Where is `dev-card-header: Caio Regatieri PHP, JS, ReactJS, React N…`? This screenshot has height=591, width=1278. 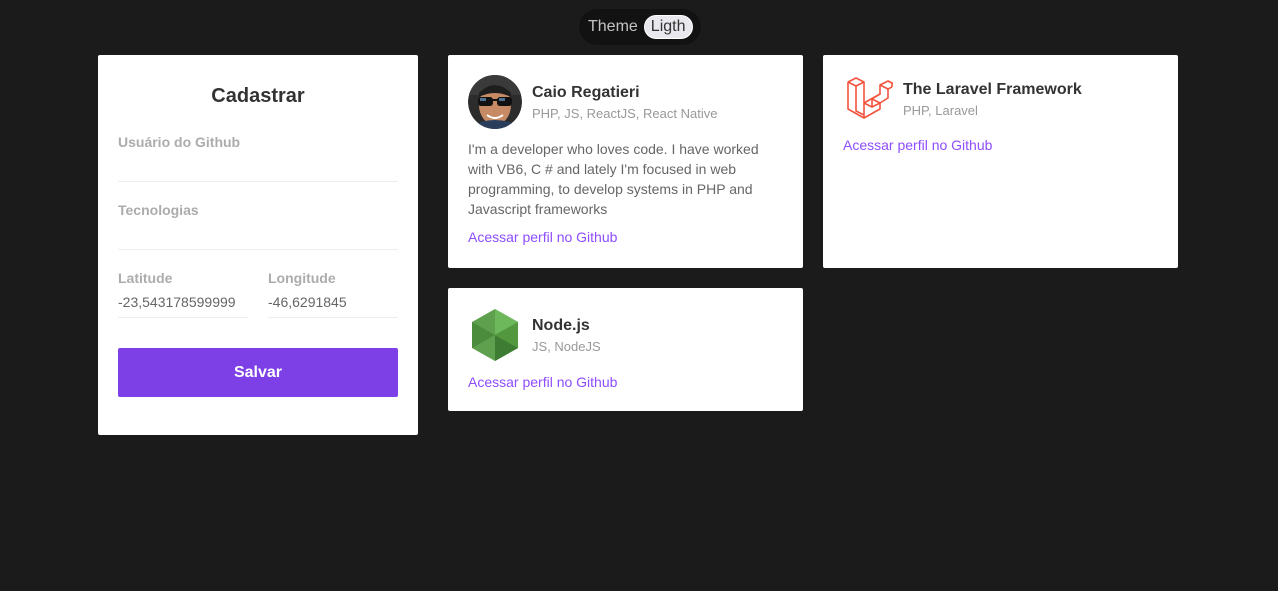 dev-card-header: Caio Regatieri PHP, JS, ReactJS, React N… is located at coordinates (625, 102).